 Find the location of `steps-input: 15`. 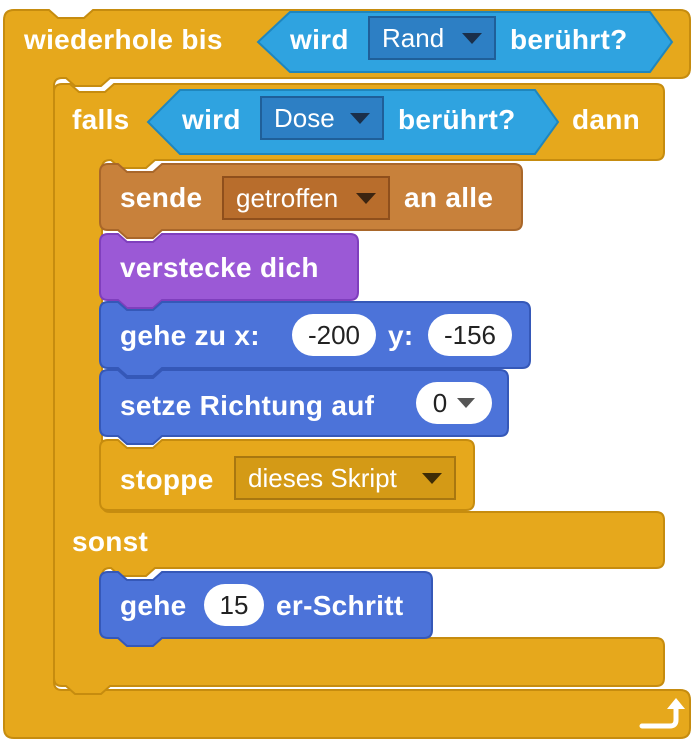

steps-input: 15 is located at coordinates (234, 605).